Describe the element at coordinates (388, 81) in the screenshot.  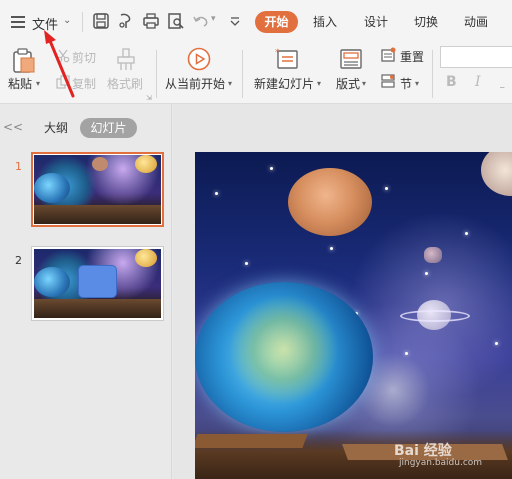
I see `section-icon` at that location.